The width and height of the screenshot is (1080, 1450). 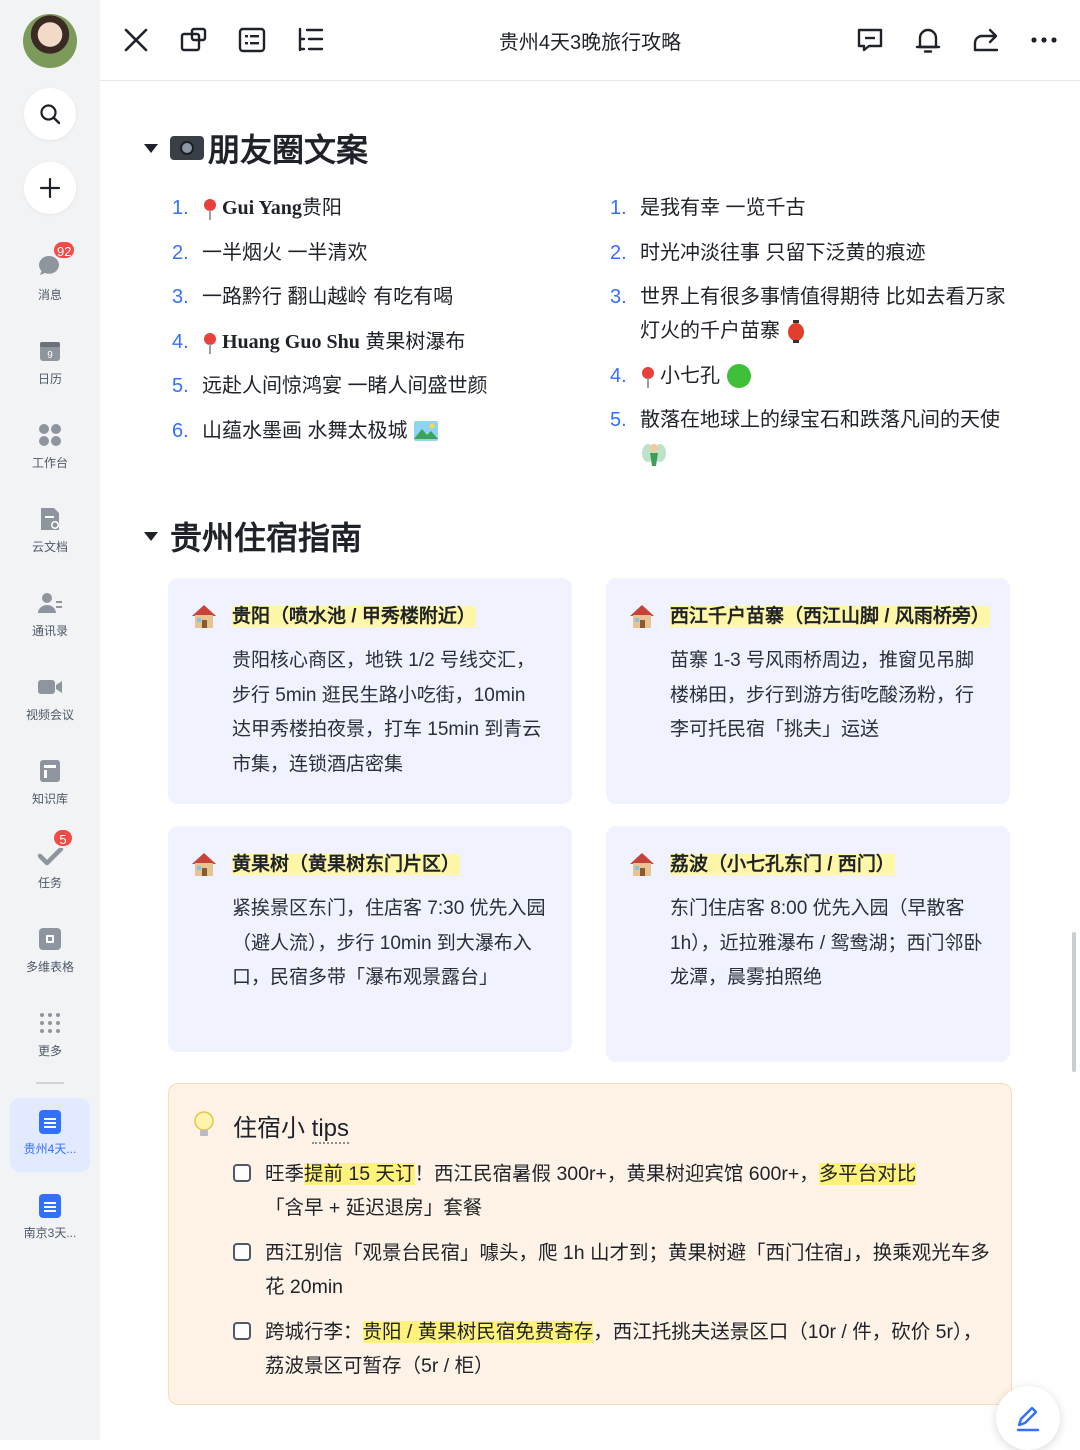 What do you see at coordinates (50, 771) in the screenshot?
I see `knowledge-base-icon` at bounding box center [50, 771].